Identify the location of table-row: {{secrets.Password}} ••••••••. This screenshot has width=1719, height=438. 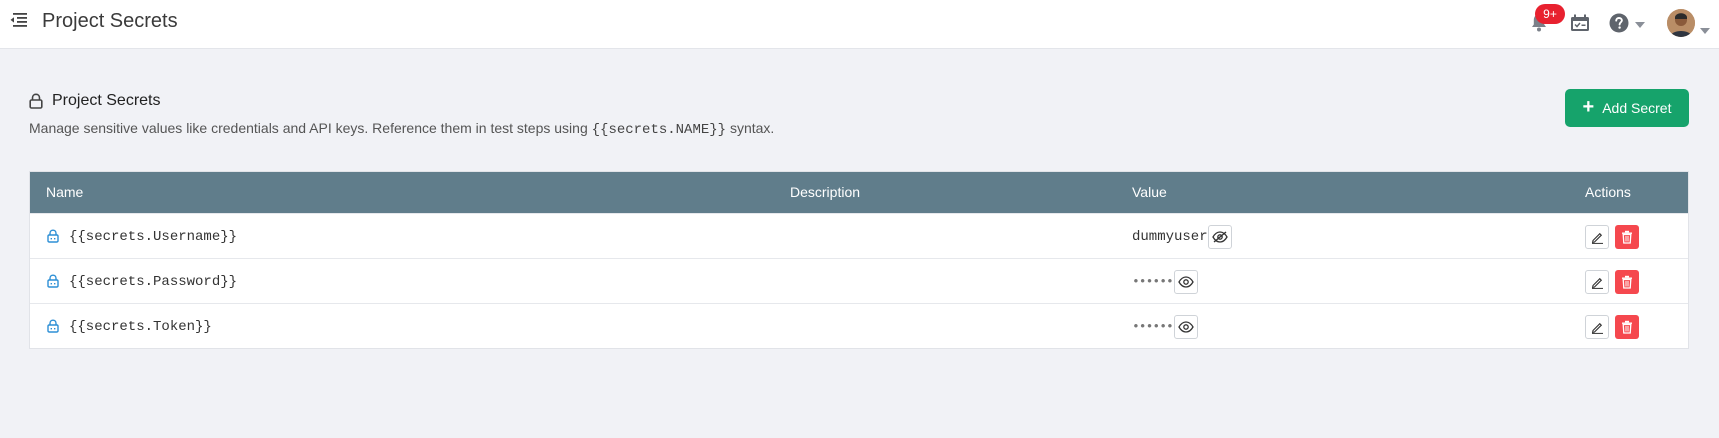
(859, 280).